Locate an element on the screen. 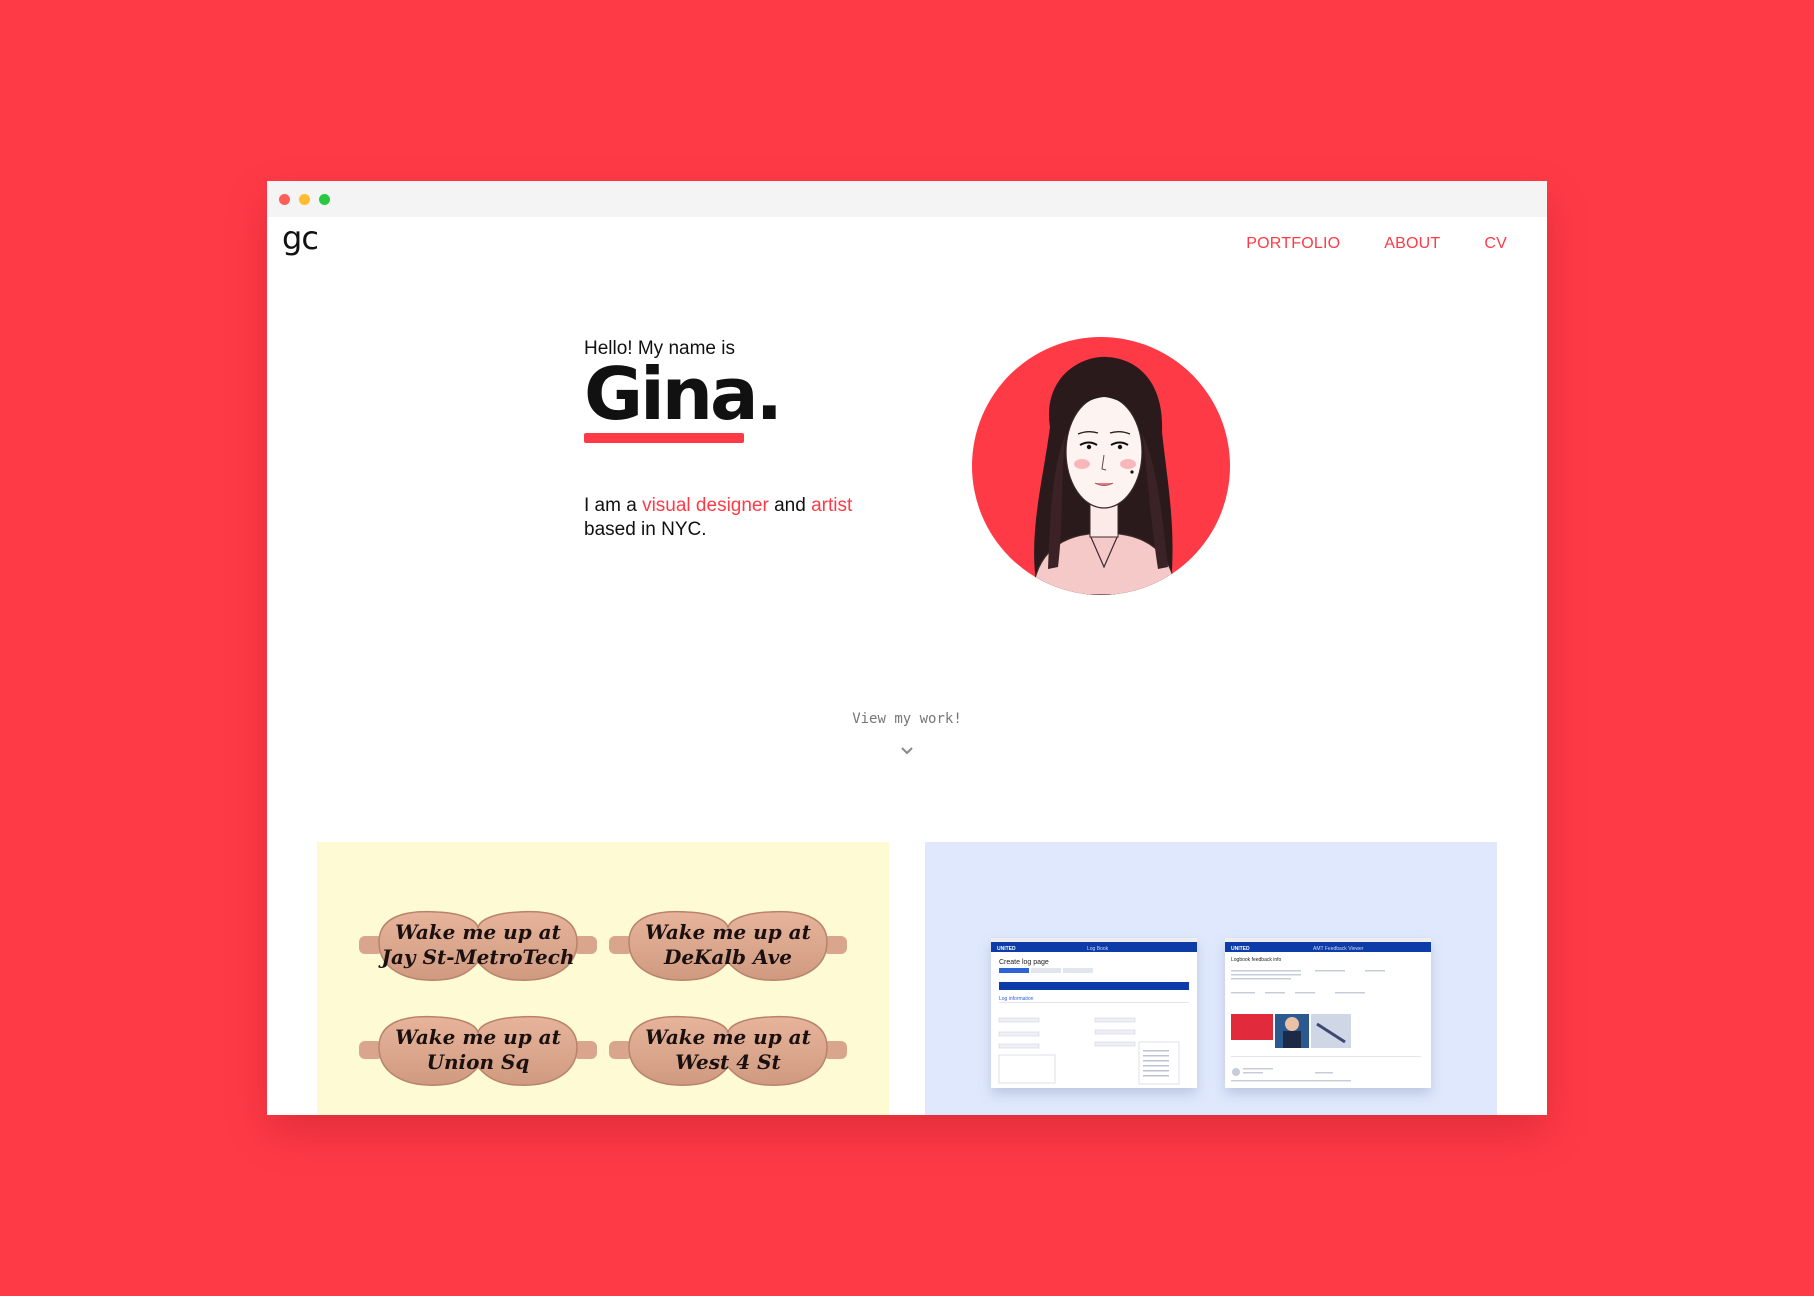  tagline-prefix: I am a is located at coordinates (613, 505).